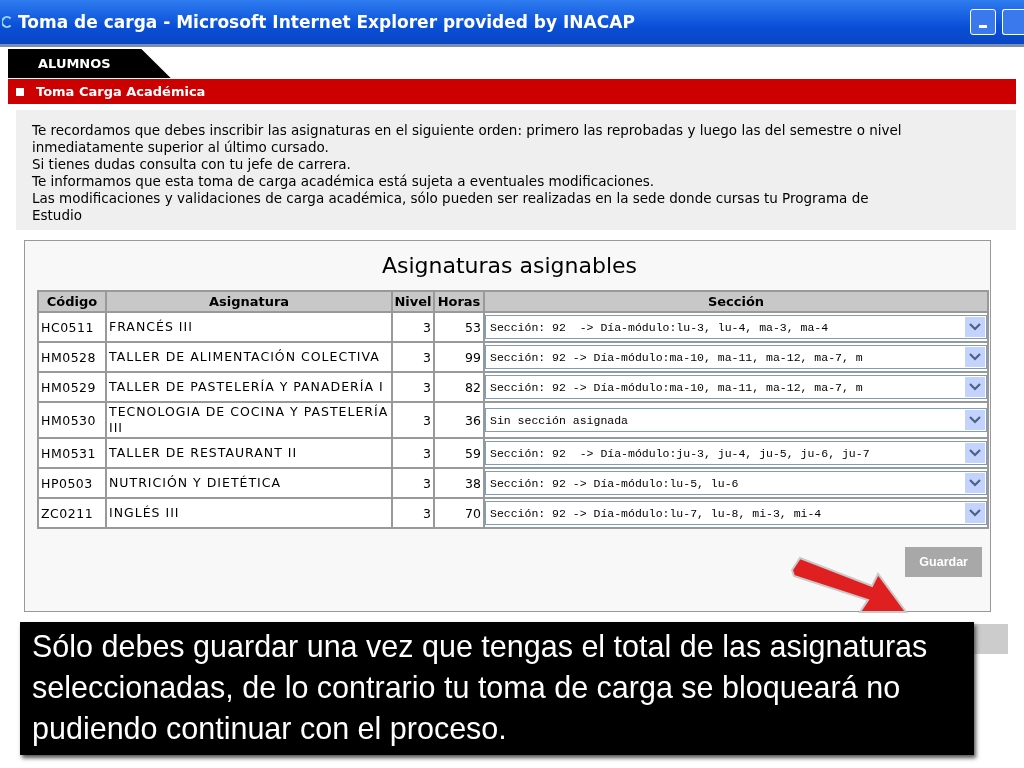 This screenshot has width=1024, height=768. What do you see at coordinates (1013, 22) in the screenshot?
I see `maximize-button` at bounding box center [1013, 22].